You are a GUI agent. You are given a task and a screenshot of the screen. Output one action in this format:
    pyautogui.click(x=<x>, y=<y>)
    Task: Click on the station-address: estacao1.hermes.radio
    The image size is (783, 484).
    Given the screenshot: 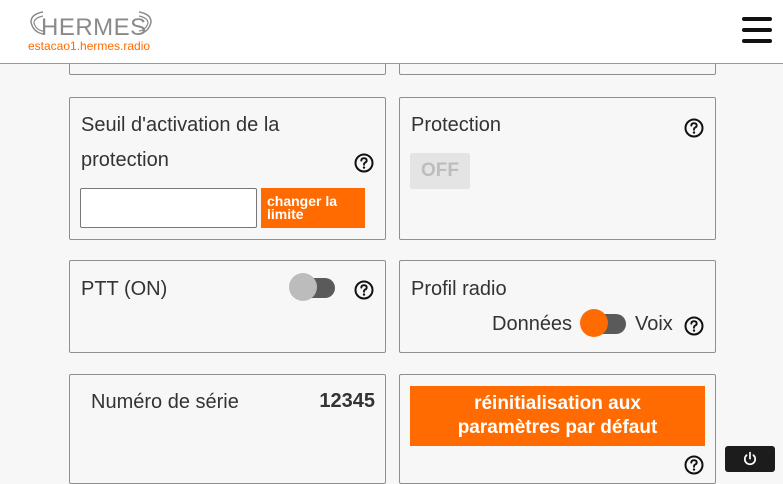 What is the action you would take?
    pyautogui.click(x=89, y=46)
    